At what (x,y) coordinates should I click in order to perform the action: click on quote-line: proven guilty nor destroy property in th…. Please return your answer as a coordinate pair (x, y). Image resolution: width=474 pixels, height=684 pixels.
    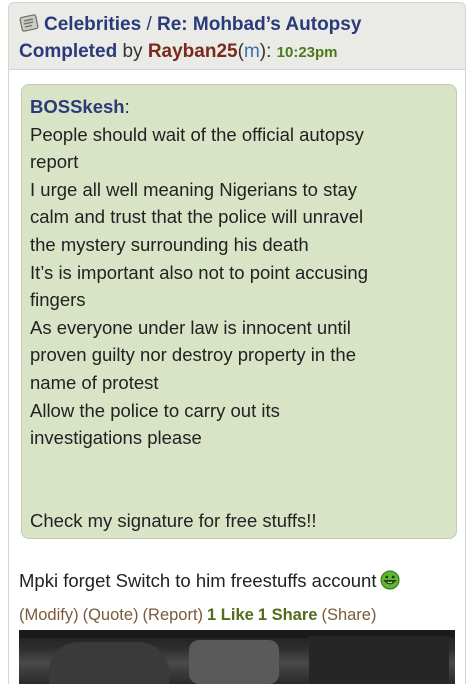
    Looking at the image, I should click on (193, 355).